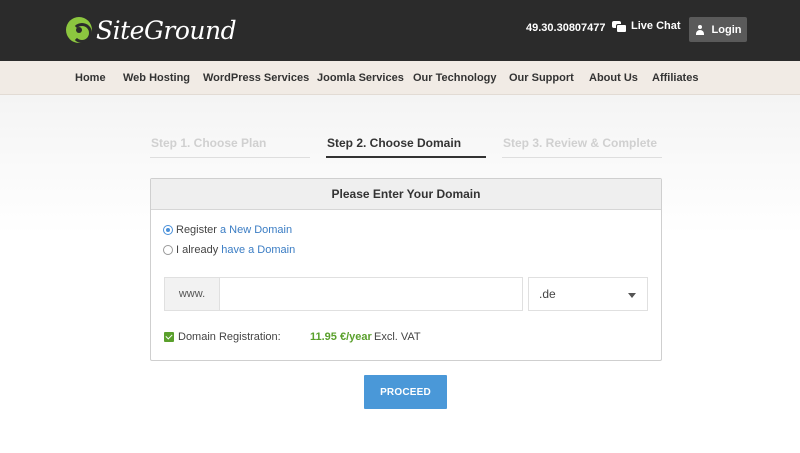 The width and height of the screenshot is (800, 453). Describe the element at coordinates (656, 26) in the screenshot. I see `live-chat-label: Live Chat` at that location.